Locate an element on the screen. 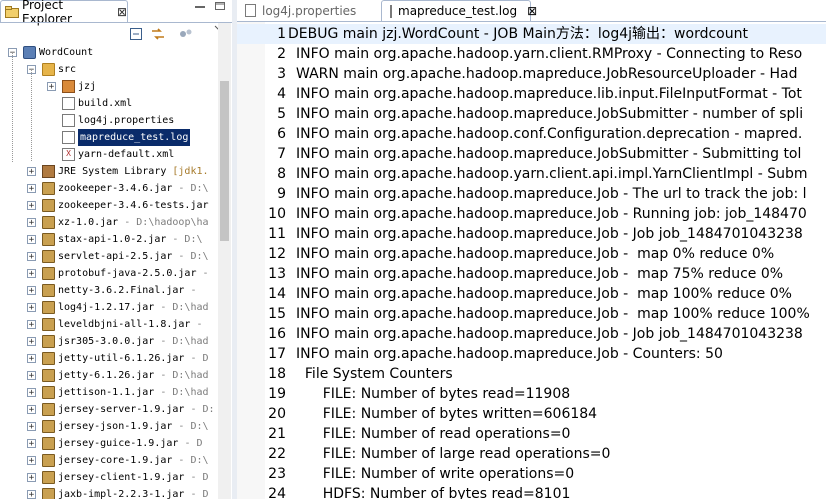  tree-item: + jetty-6.1.26.jar - D:\had is located at coordinates (109, 375).